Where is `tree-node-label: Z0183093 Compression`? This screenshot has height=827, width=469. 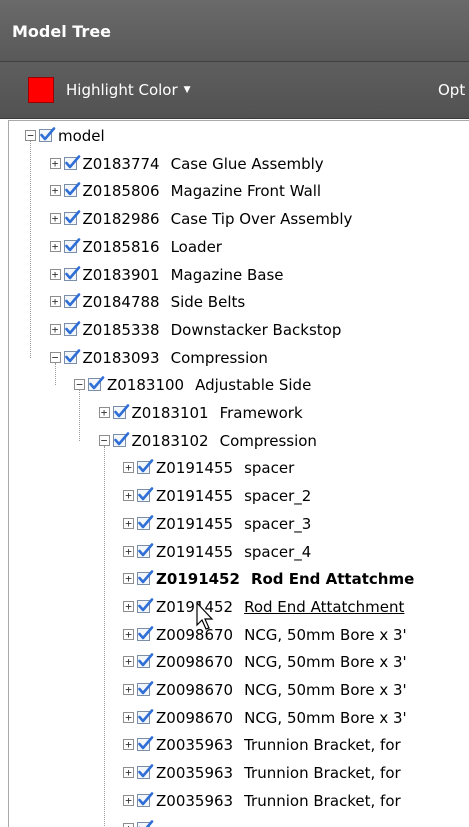
tree-node-label: Z0183093 Compression is located at coordinates (175, 358).